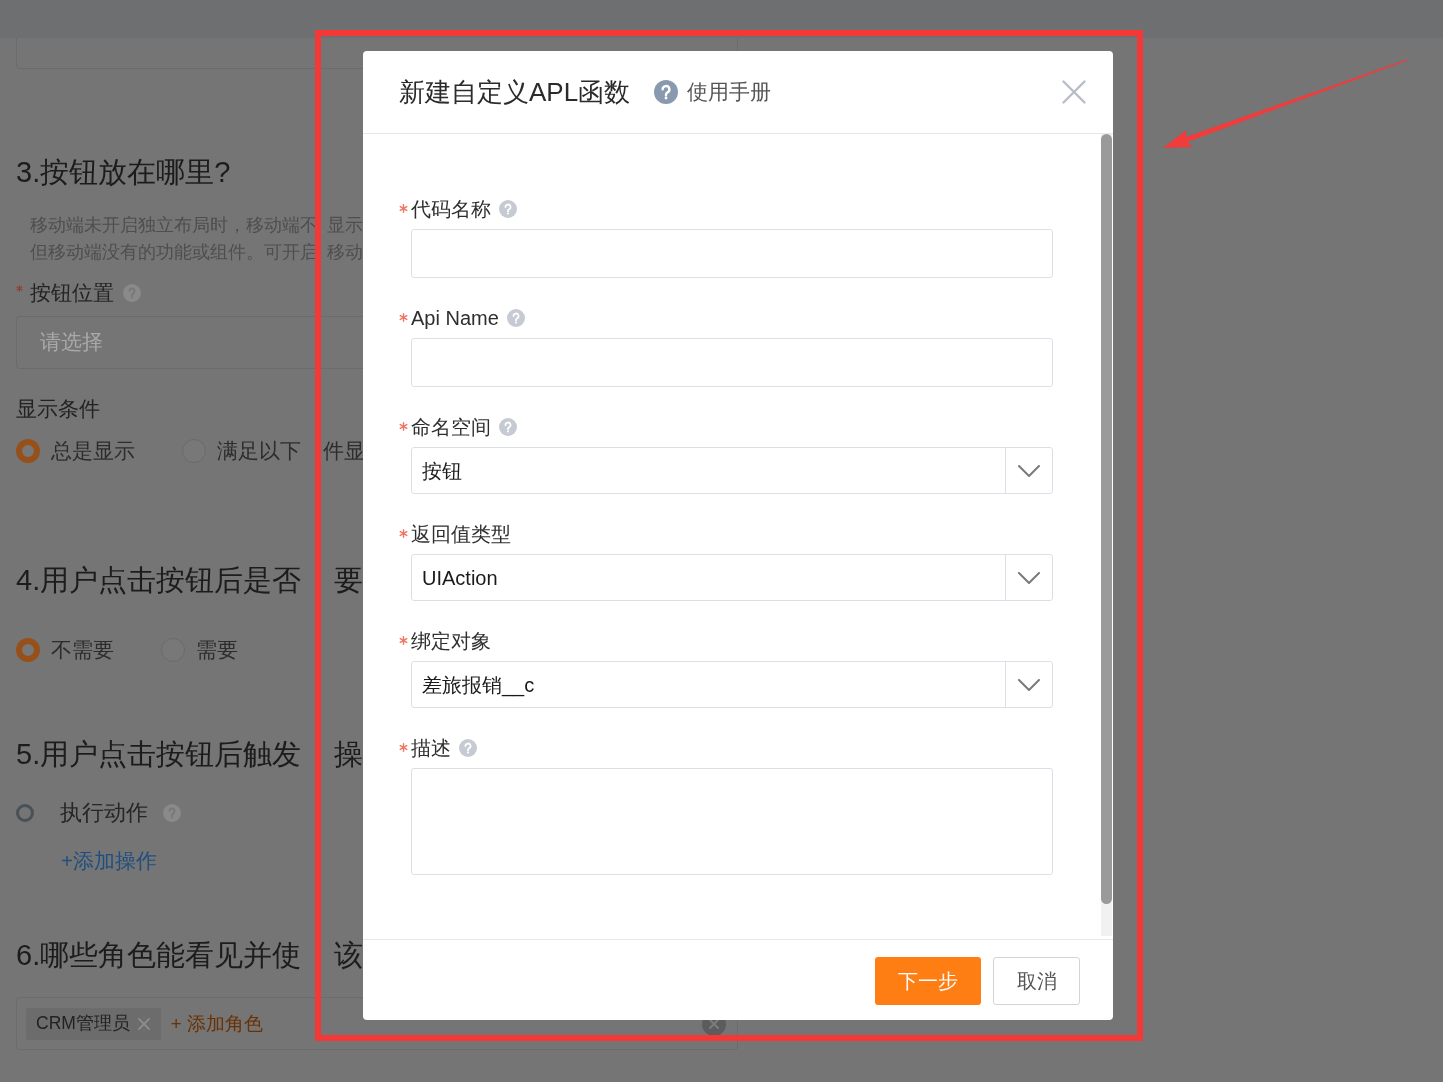 This screenshot has width=1443, height=1082. What do you see at coordinates (348, 955) in the screenshot?
I see `section-heading: 该` at bounding box center [348, 955].